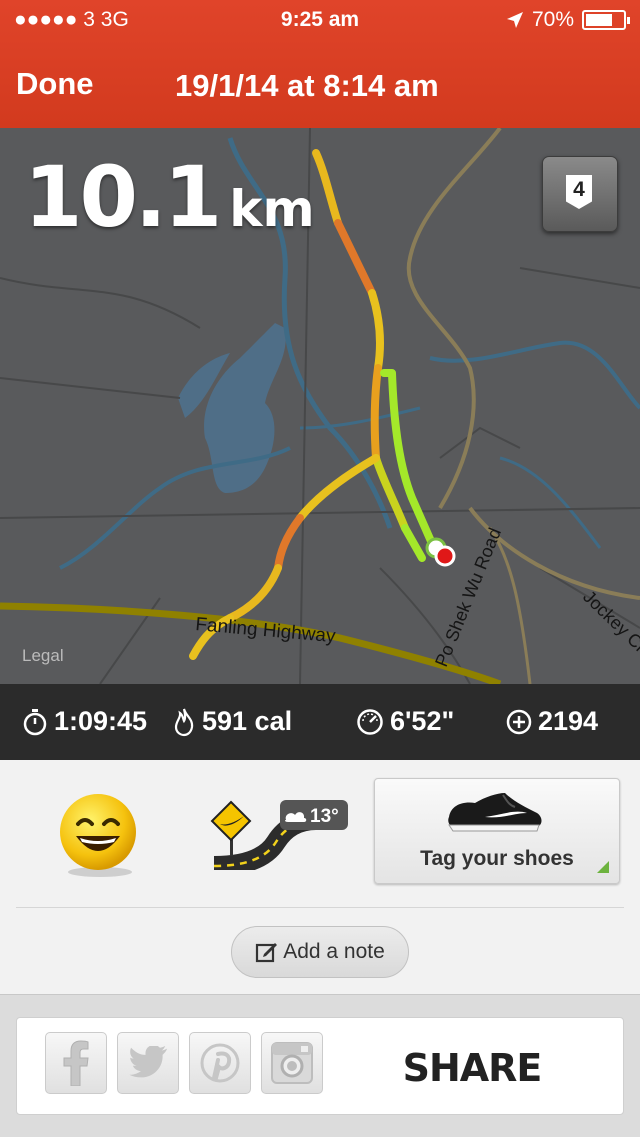 The image size is (640, 1137). I want to click on pinterest-share-button, so click(220, 1063).